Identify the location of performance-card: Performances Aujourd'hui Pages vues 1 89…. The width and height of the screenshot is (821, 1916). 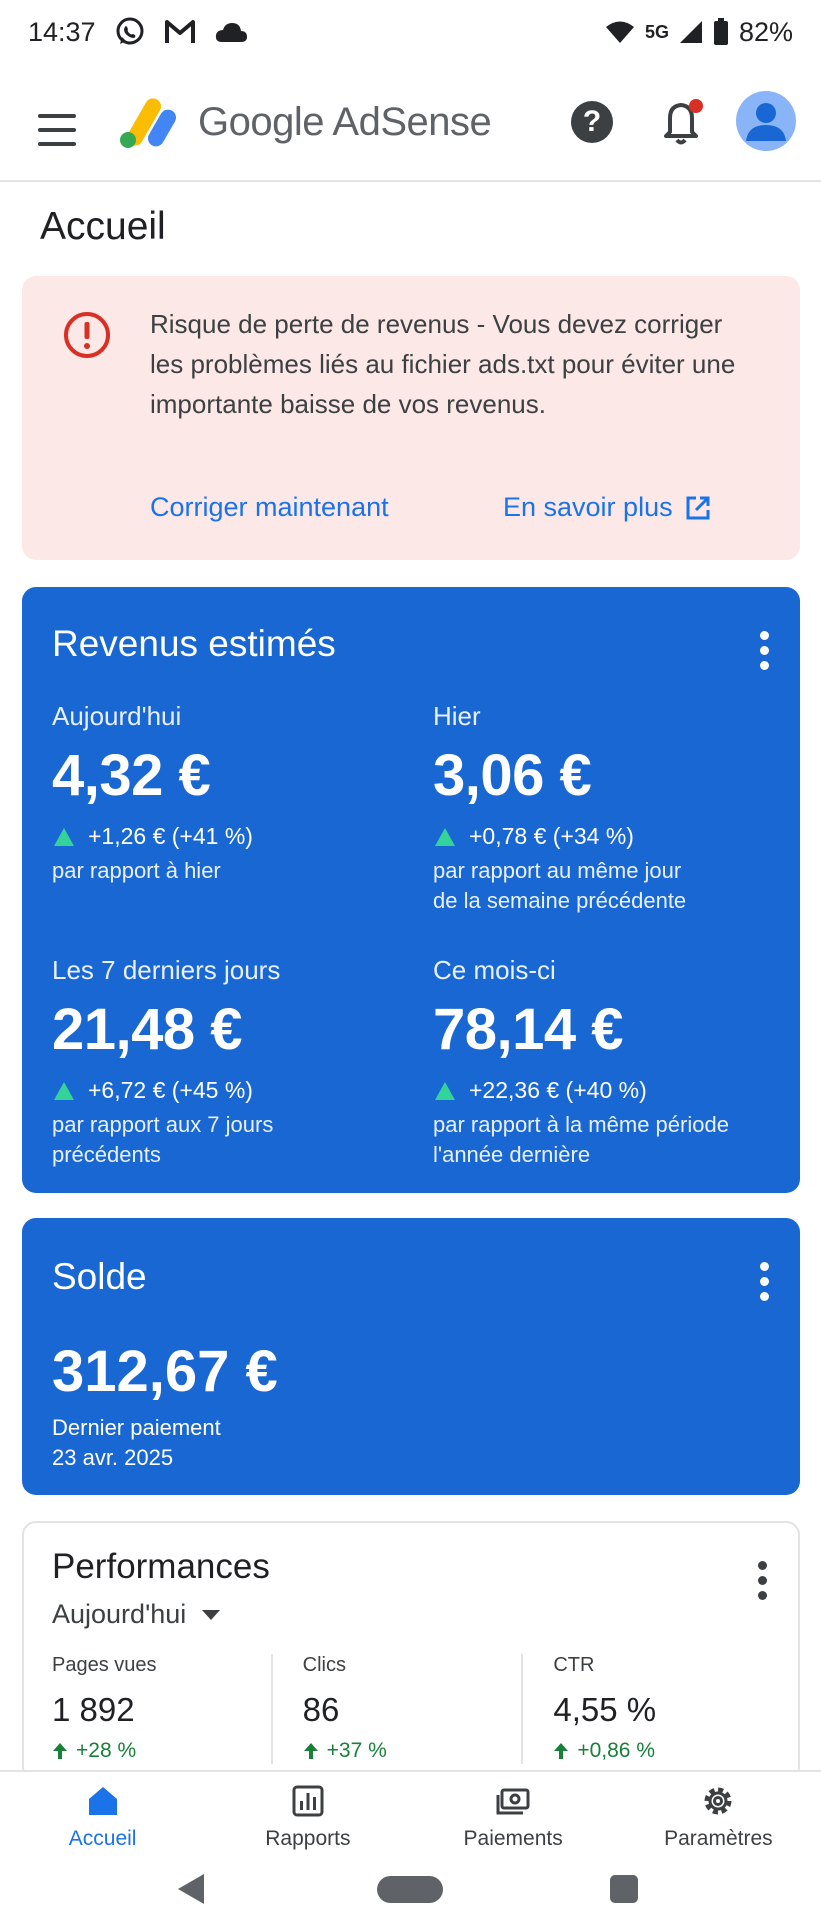
(411, 1651).